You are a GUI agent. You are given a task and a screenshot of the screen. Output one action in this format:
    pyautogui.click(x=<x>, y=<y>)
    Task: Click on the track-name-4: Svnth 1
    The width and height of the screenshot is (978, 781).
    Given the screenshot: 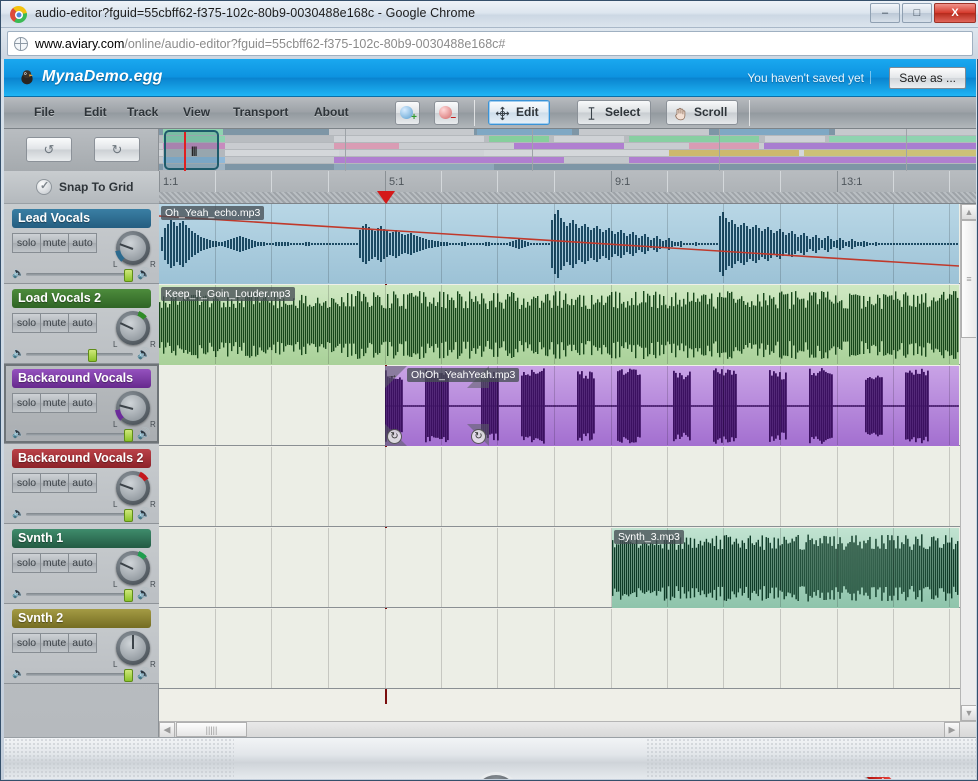 What is the action you would take?
    pyautogui.click(x=81, y=538)
    